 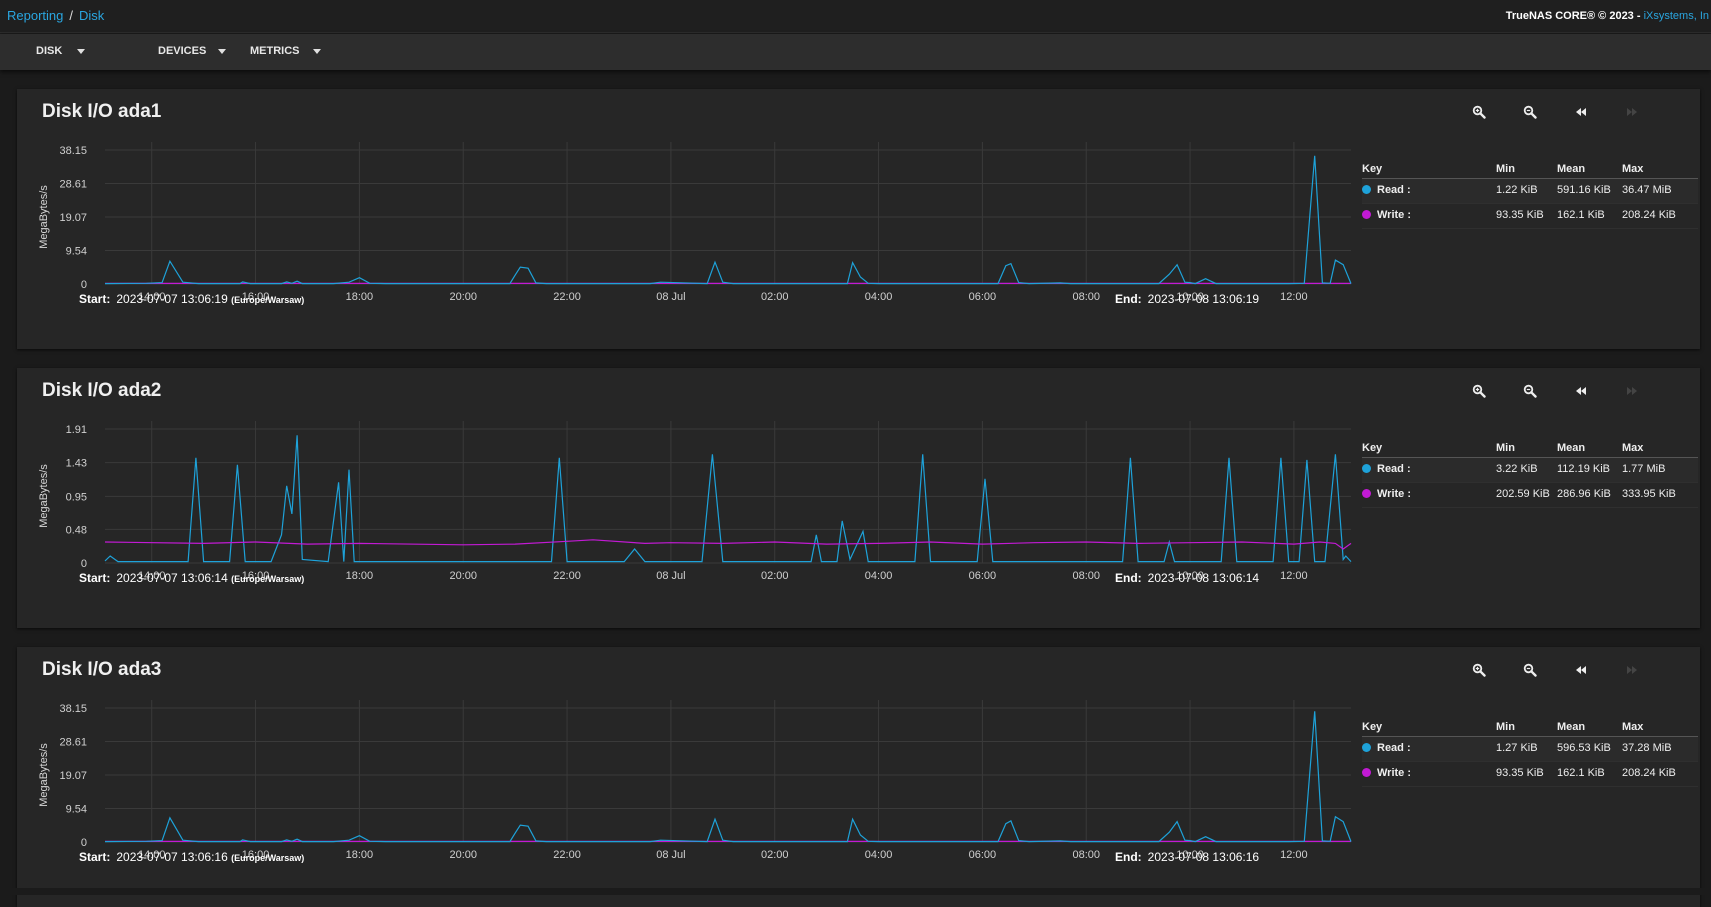 I want to click on legend-min-value: 202.59 KiB, so click(x=1523, y=494).